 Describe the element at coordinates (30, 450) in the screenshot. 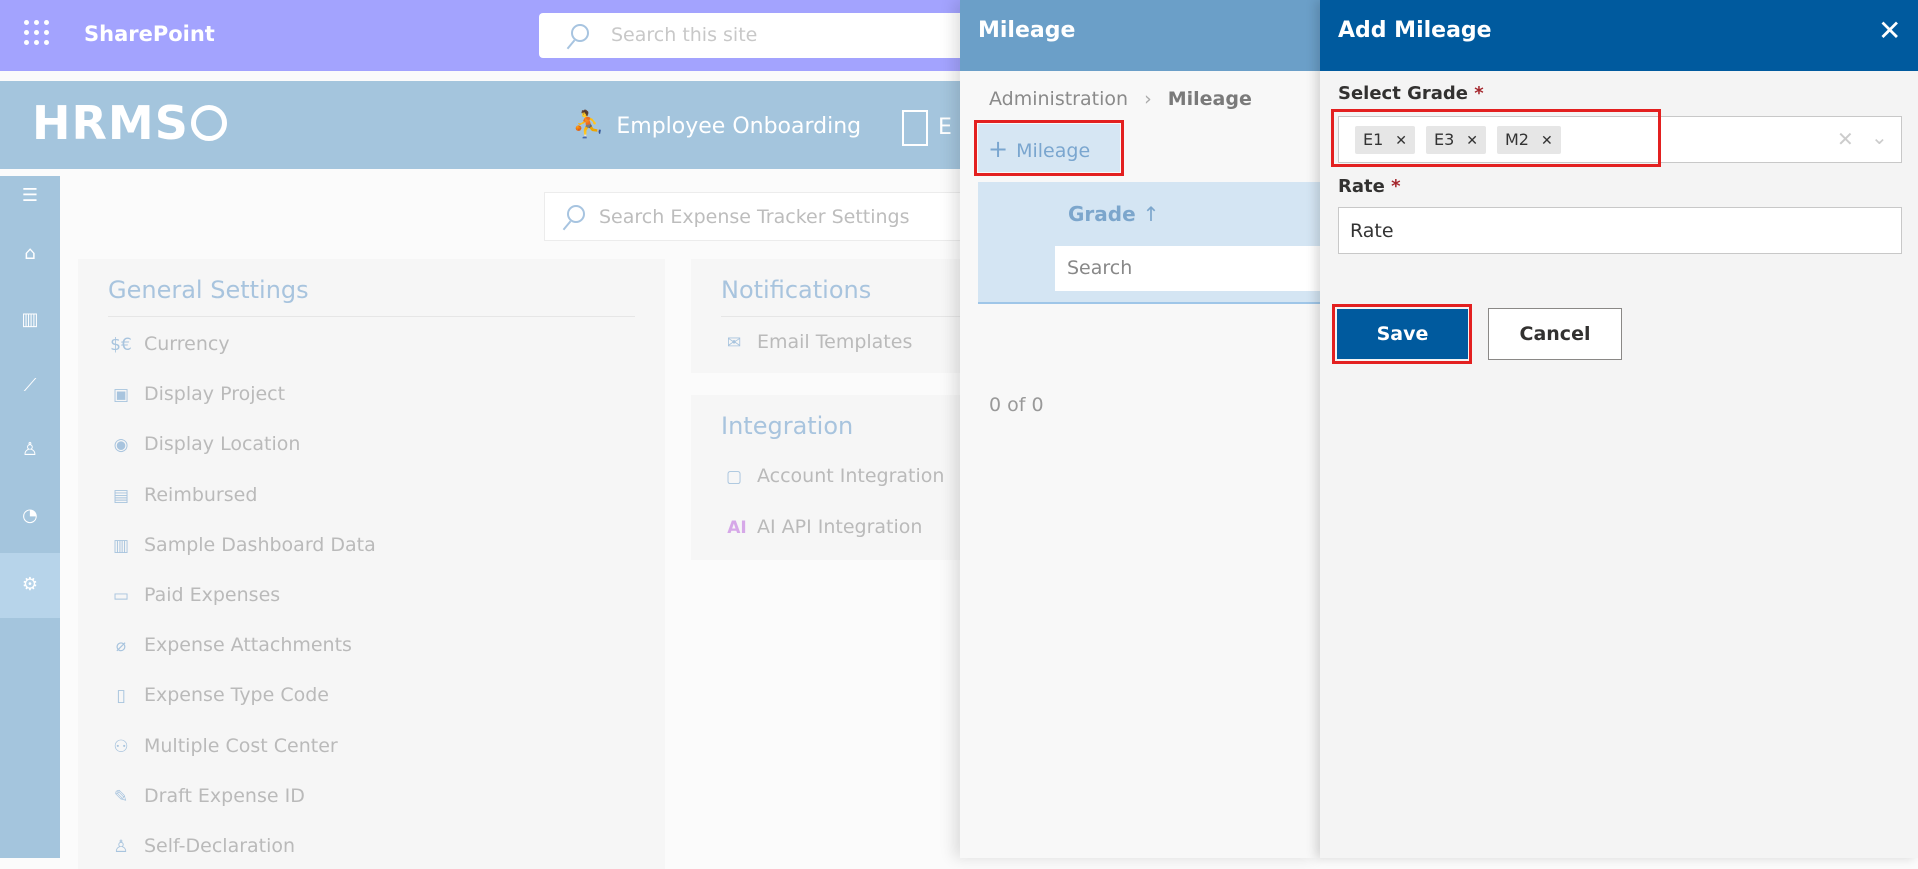

I see `user-settings-icon: ♙` at that location.